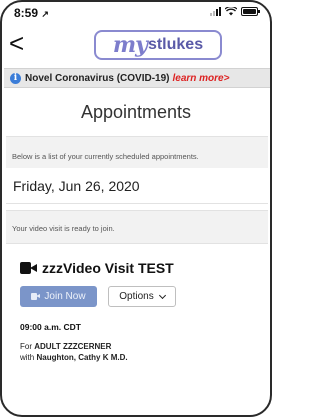 This screenshot has width=320, height=417. Describe the element at coordinates (27, 357) in the screenshot. I see `with-prefix: with` at that location.